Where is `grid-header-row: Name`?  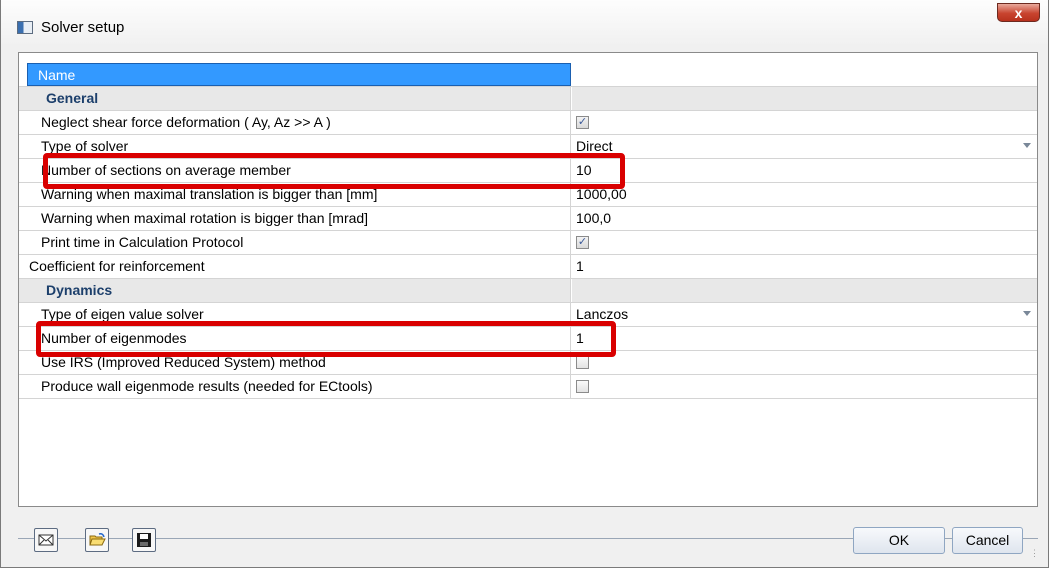 grid-header-row: Name is located at coordinates (528, 75).